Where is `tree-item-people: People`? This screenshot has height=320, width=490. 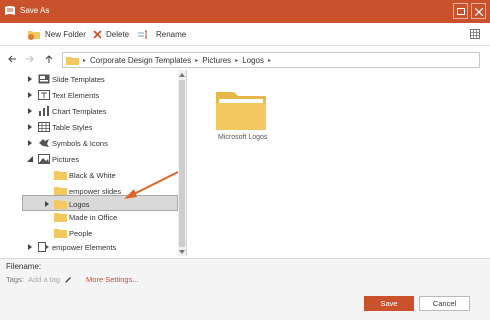
tree-item-people: People is located at coordinates (102, 233).